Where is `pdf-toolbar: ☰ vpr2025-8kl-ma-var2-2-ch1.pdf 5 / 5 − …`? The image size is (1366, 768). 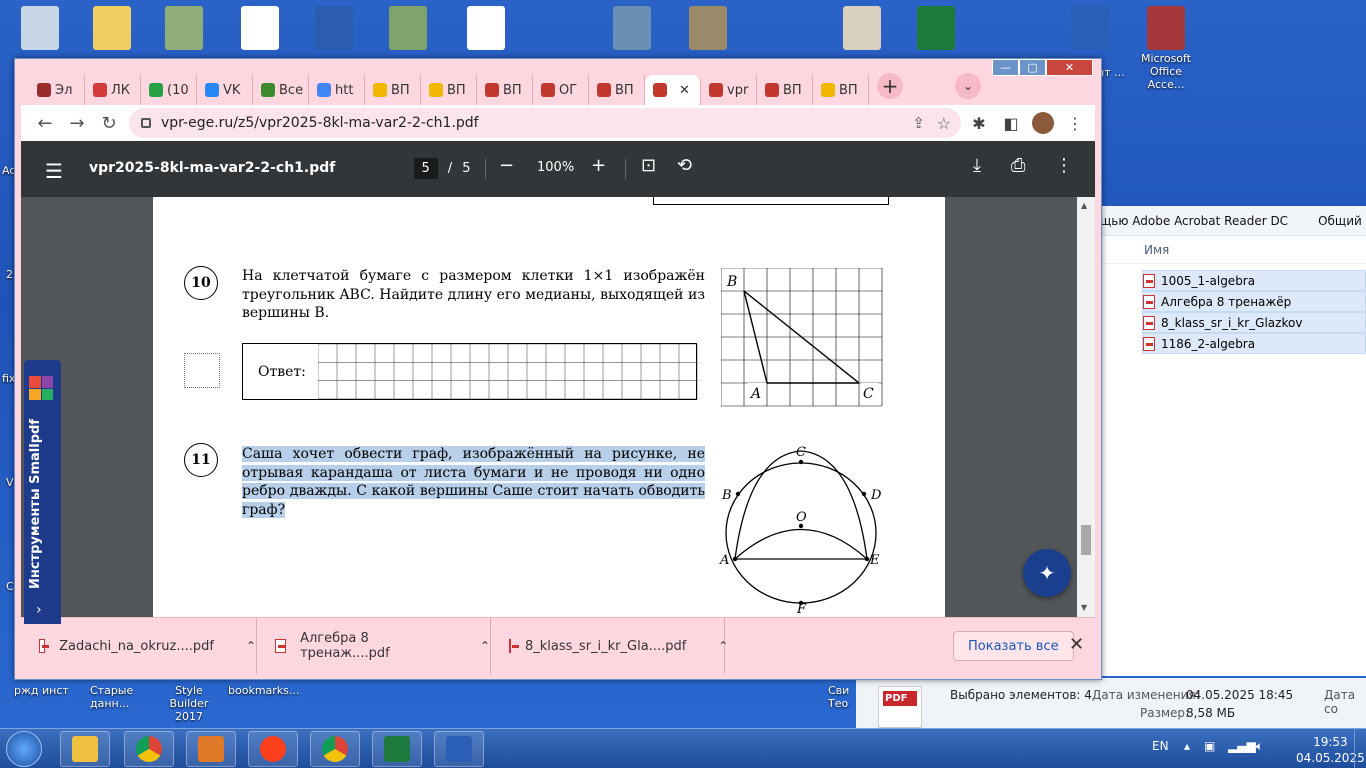
pdf-toolbar: ☰ vpr2025-8kl-ma-var2-2-ch1.pdf 5 / 5 − … is located at coordinates (558, 169).